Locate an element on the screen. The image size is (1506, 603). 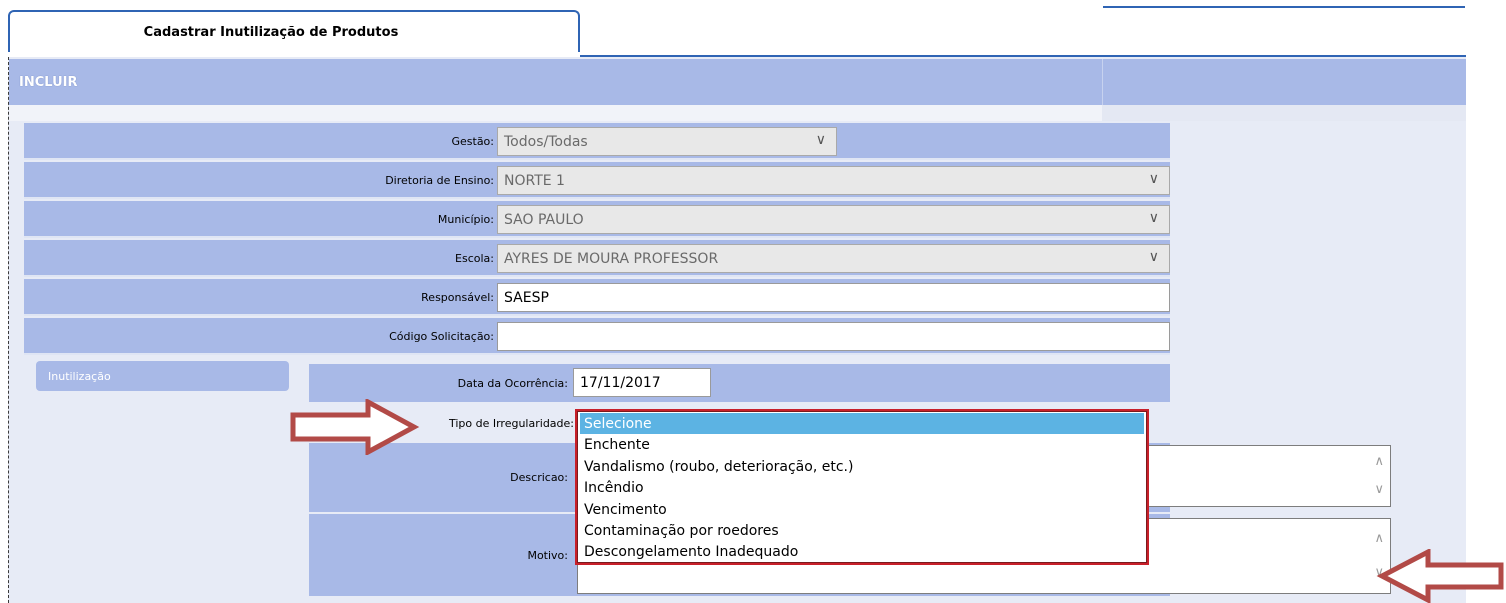
gestao-select: Todos/Todas ∨ is located at coordinates (667, 141).